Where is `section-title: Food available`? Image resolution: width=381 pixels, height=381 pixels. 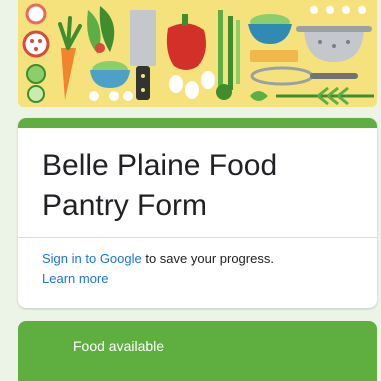
section-title: Food available is located at coordinates (119, 346).